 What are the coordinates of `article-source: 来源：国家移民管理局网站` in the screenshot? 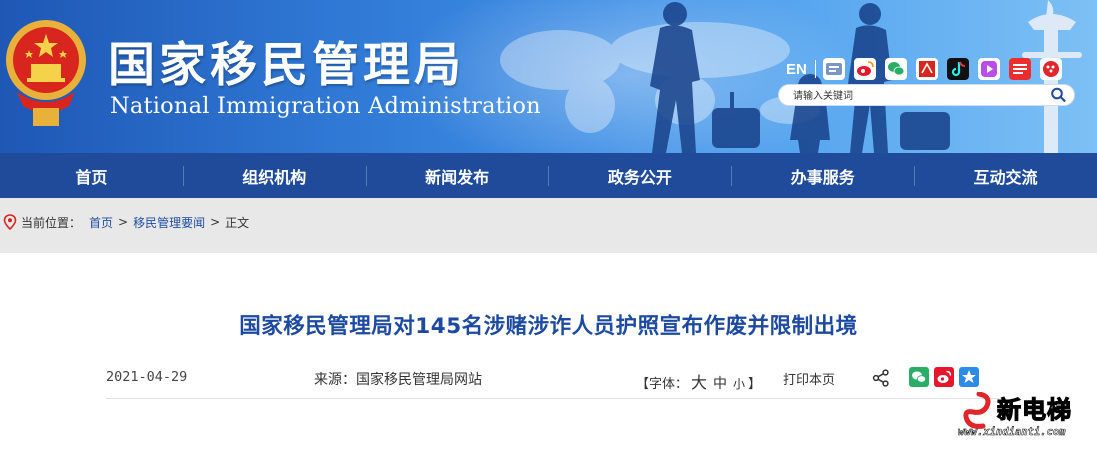 It's located at (398, 380).